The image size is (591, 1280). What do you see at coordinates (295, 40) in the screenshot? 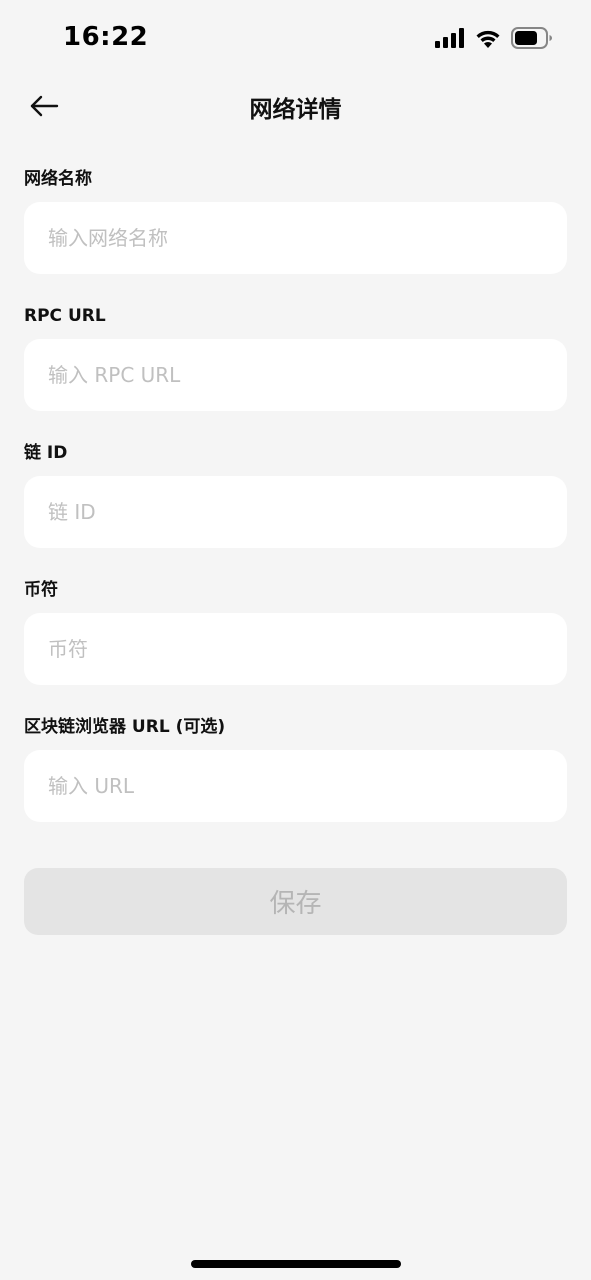
I see `status-bar: 16:22` at bounding box center [295, 40].